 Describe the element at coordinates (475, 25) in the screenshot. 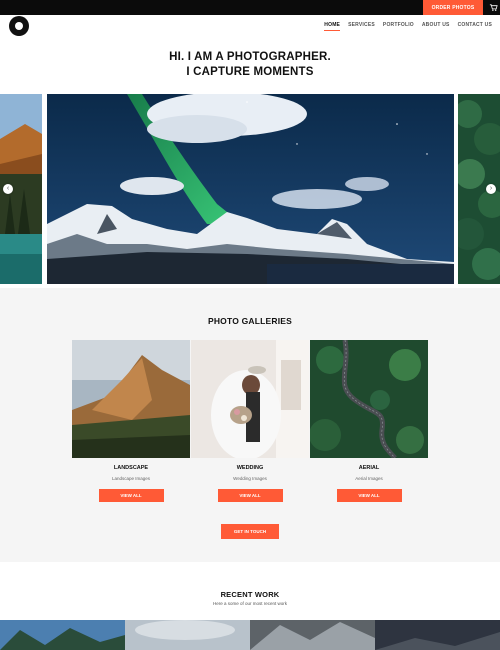

I see `nav-contact-us: CONTACT US` at that location.